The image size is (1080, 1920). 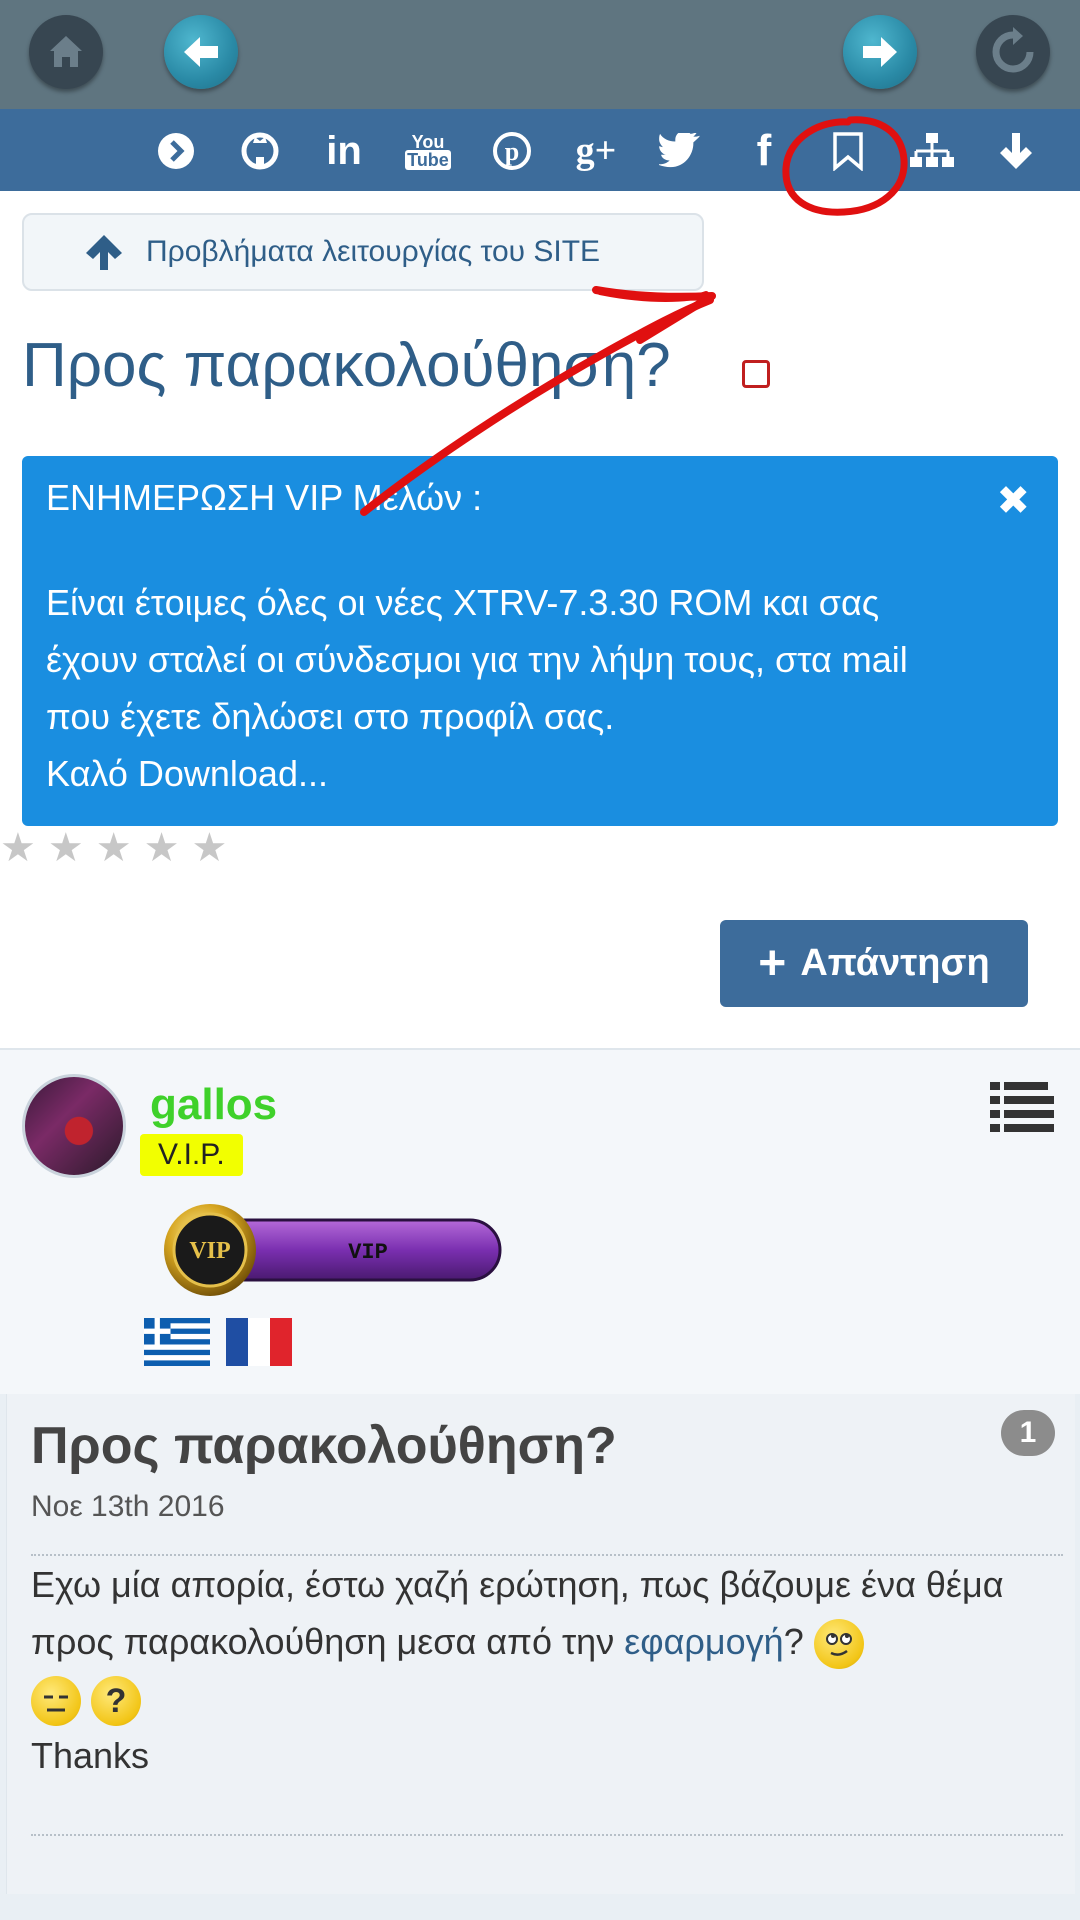 What do you see at coordinates (191, 1155) in the screenshot?
I see `user-role-badge: V.I.P.` at bounding box center [191, 1155].